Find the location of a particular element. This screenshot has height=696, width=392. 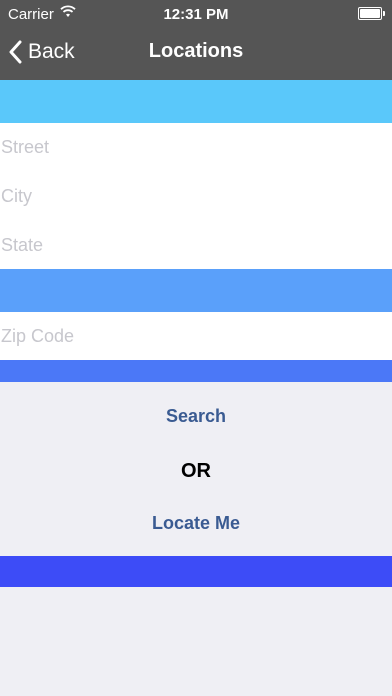

clock: 12:31 PM is located at coordinates (196, 14).